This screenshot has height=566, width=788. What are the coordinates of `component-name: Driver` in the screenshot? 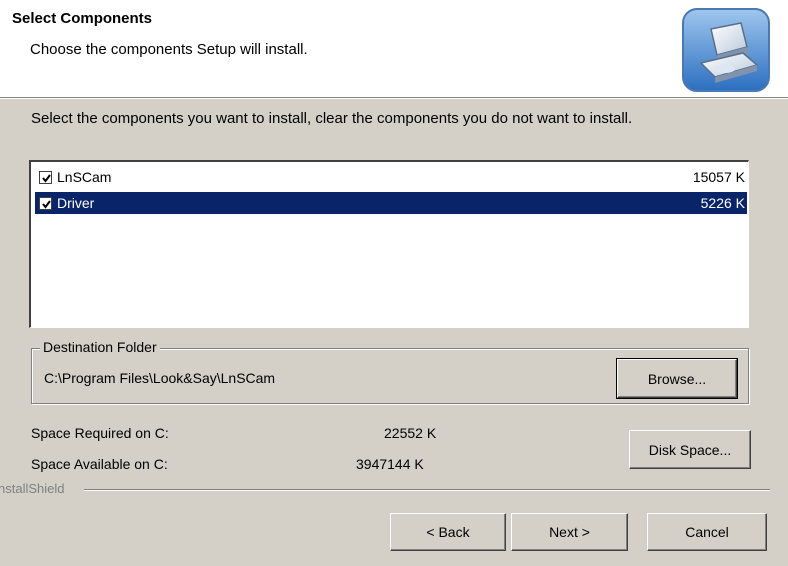 It's located at (76, 203).